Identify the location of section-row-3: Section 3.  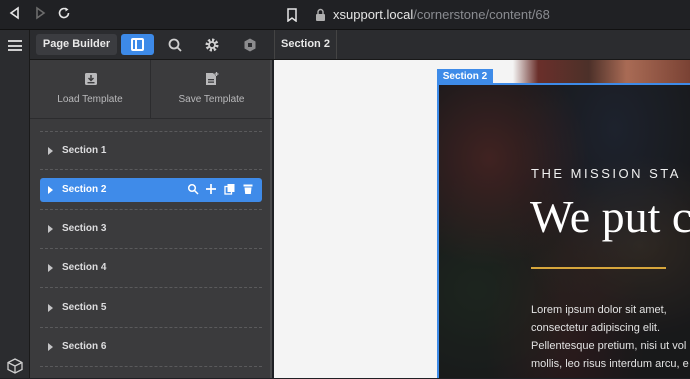
(151, 229).